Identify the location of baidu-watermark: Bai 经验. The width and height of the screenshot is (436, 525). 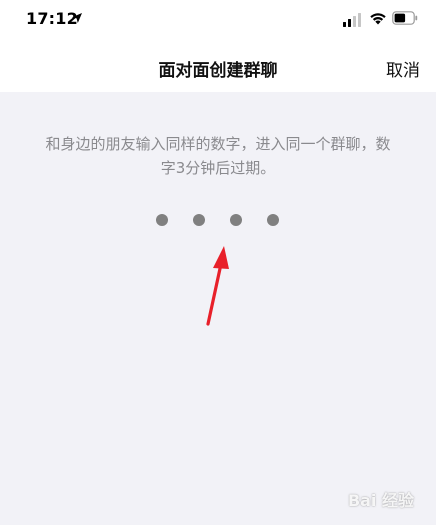
(380, 500).